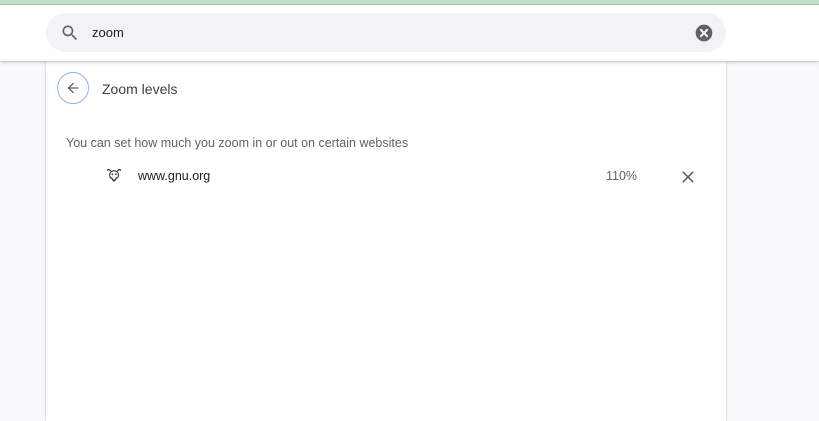 The image size is (819, 421). What do you see at coordinates (140, 89) in the screenshot?
I see `page-title: Zoom levels` at bounding box center [140, 89].